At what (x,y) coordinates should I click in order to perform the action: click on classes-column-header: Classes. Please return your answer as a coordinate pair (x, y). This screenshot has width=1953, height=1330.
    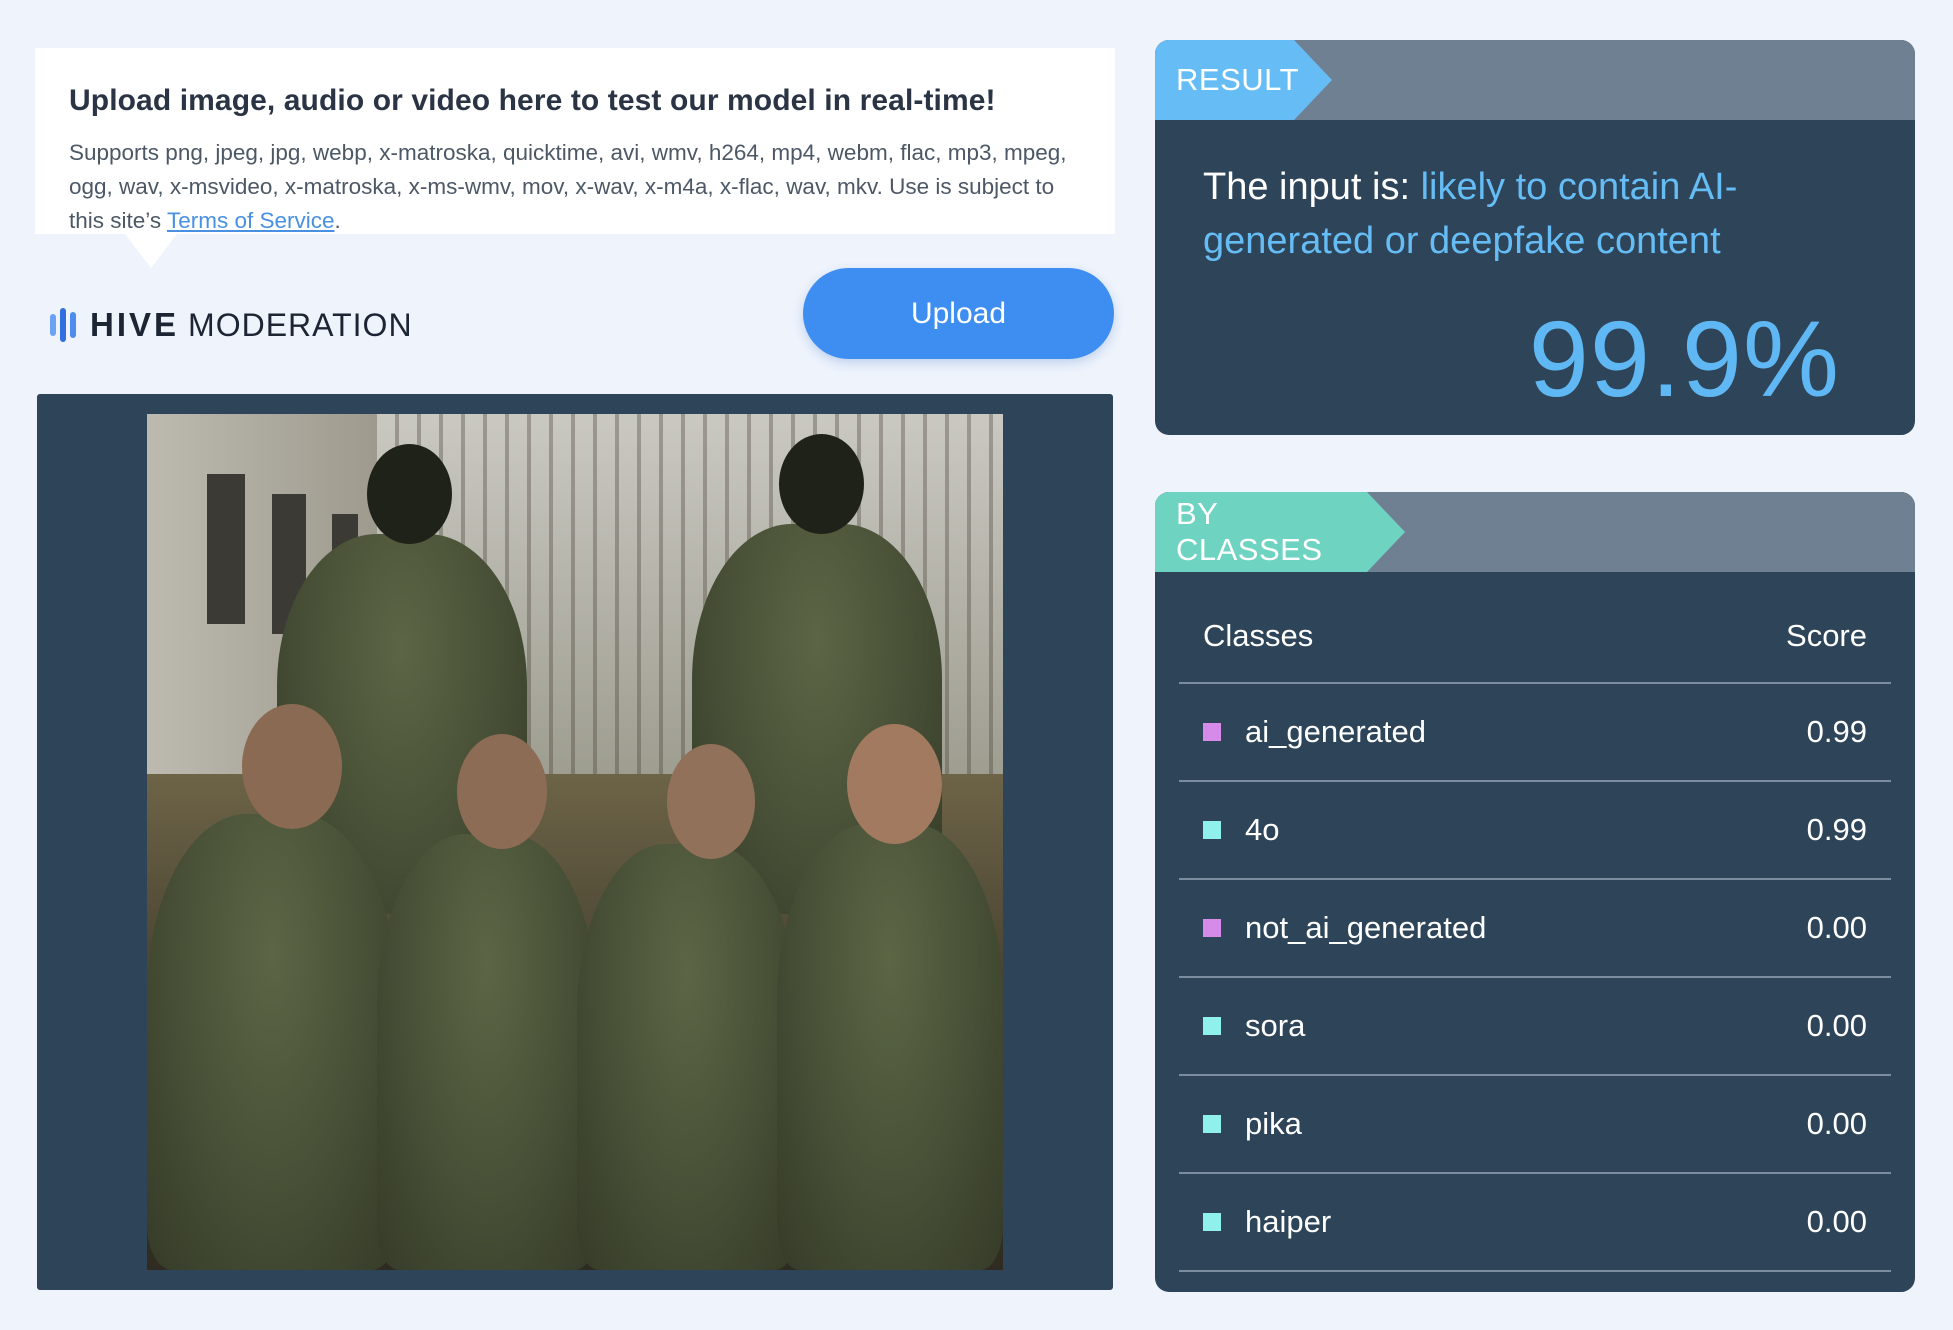
    Looking at the image, I should click on (1258, 635).